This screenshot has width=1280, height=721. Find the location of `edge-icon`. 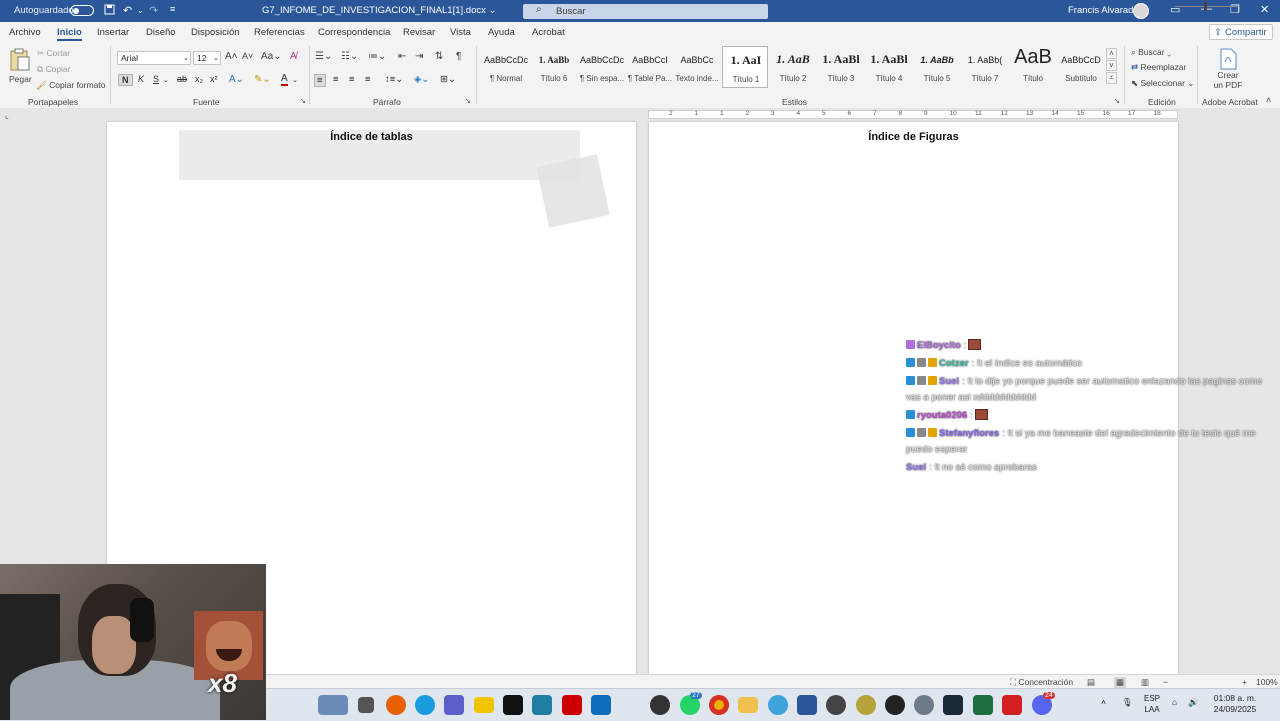

edge-icon is located at coordinates (425, 705).